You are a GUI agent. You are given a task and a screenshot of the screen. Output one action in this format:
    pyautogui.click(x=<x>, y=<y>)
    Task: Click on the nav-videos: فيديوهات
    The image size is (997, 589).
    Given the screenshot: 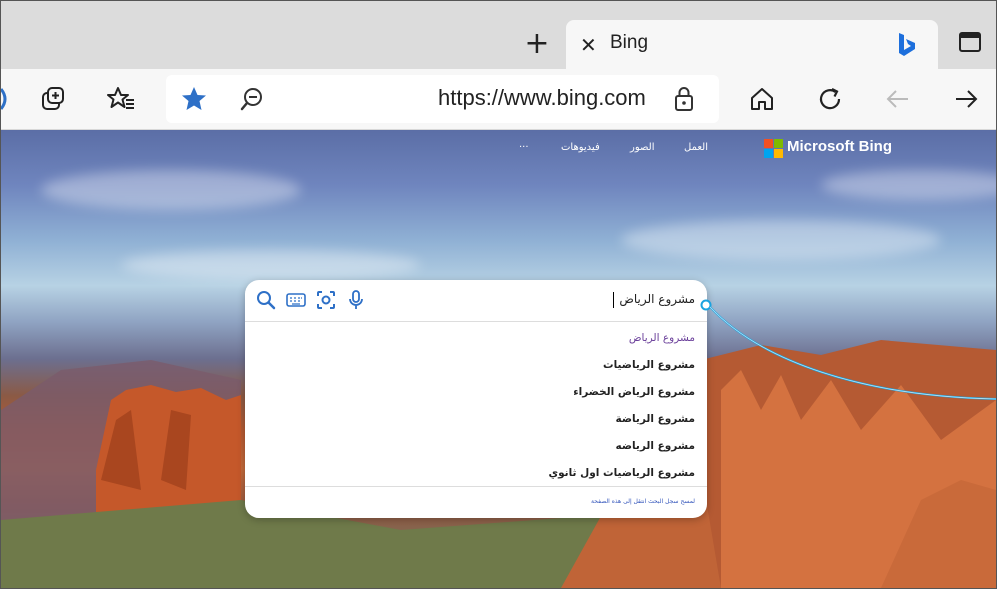 What is the action you would take?
    pyautogui.click(x=580, y=147)
    